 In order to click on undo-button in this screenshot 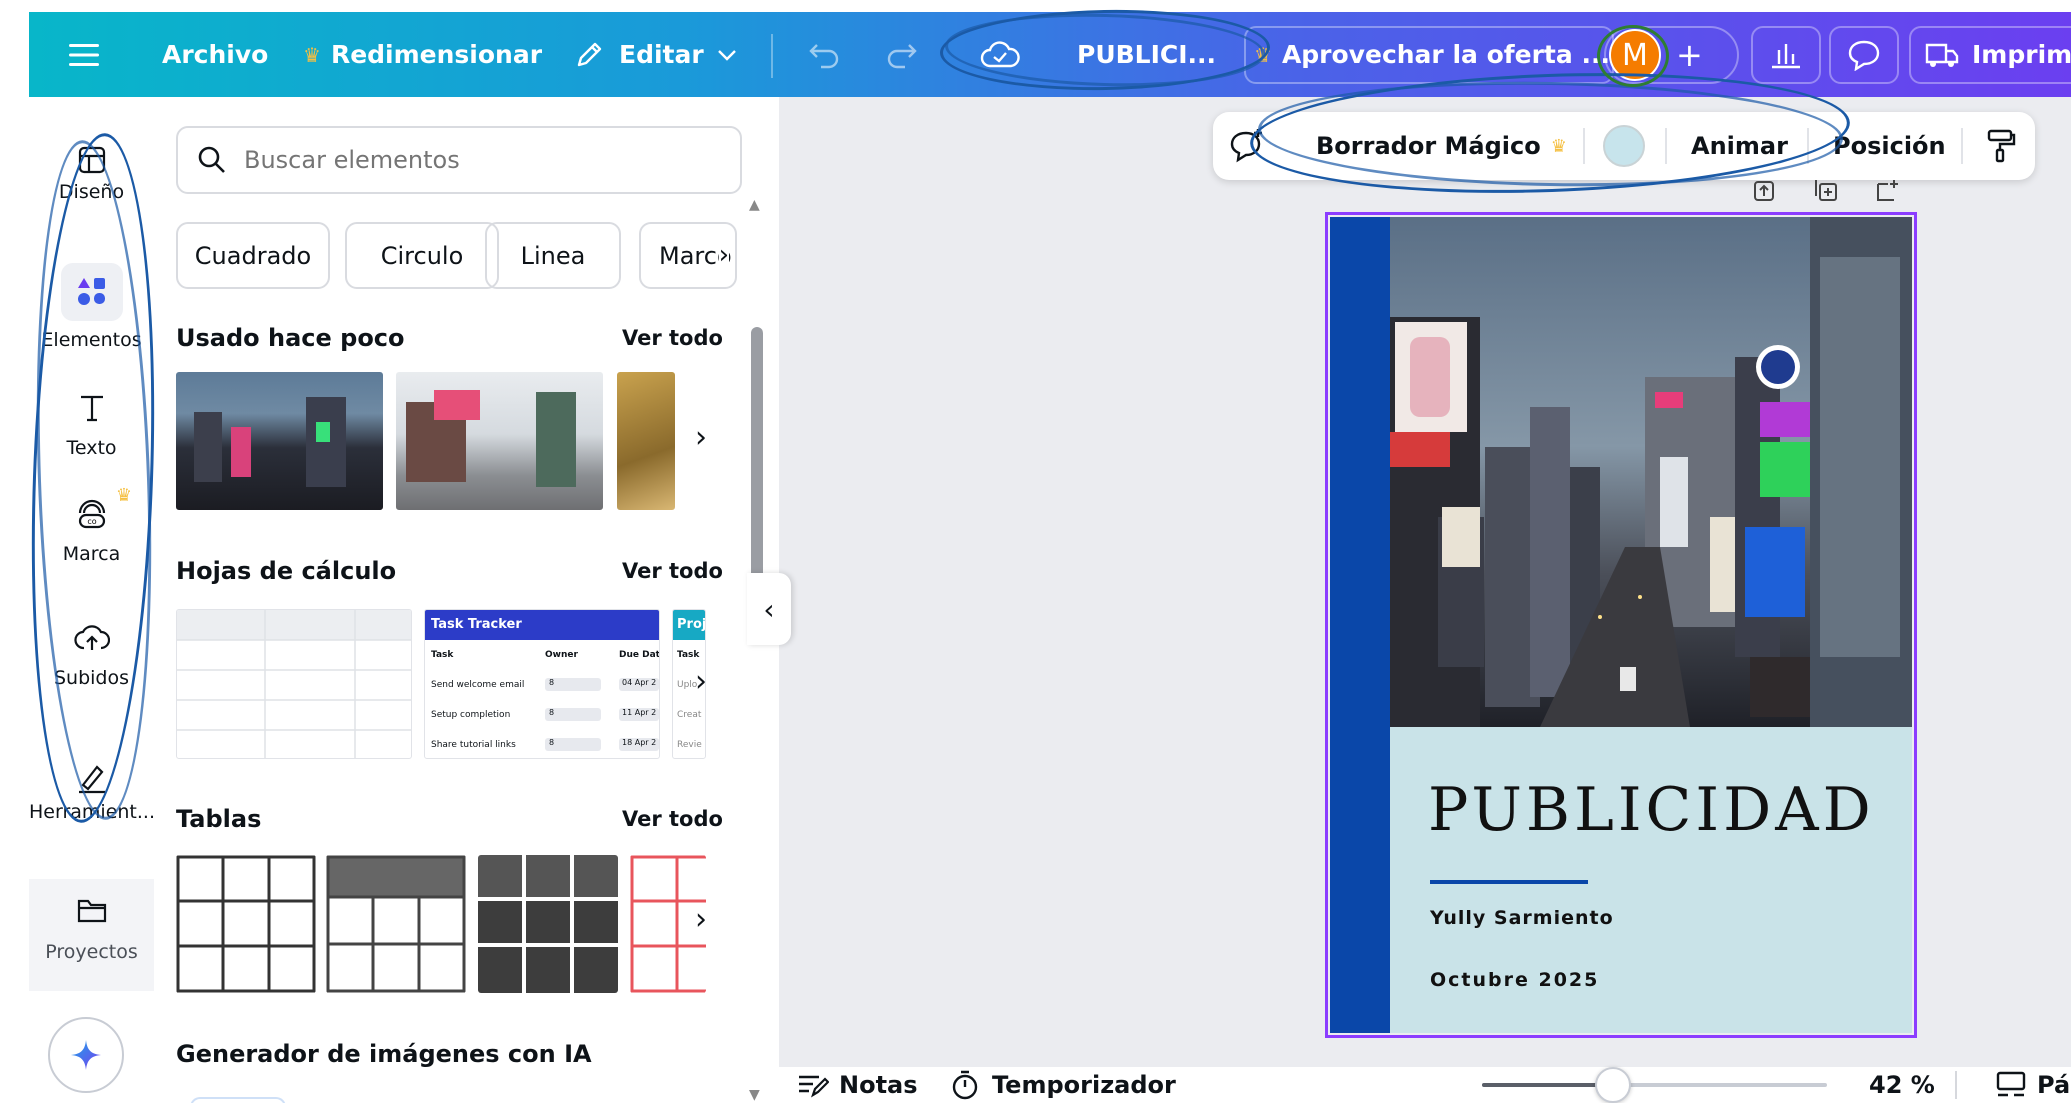, I will do `click(824, 54)`.